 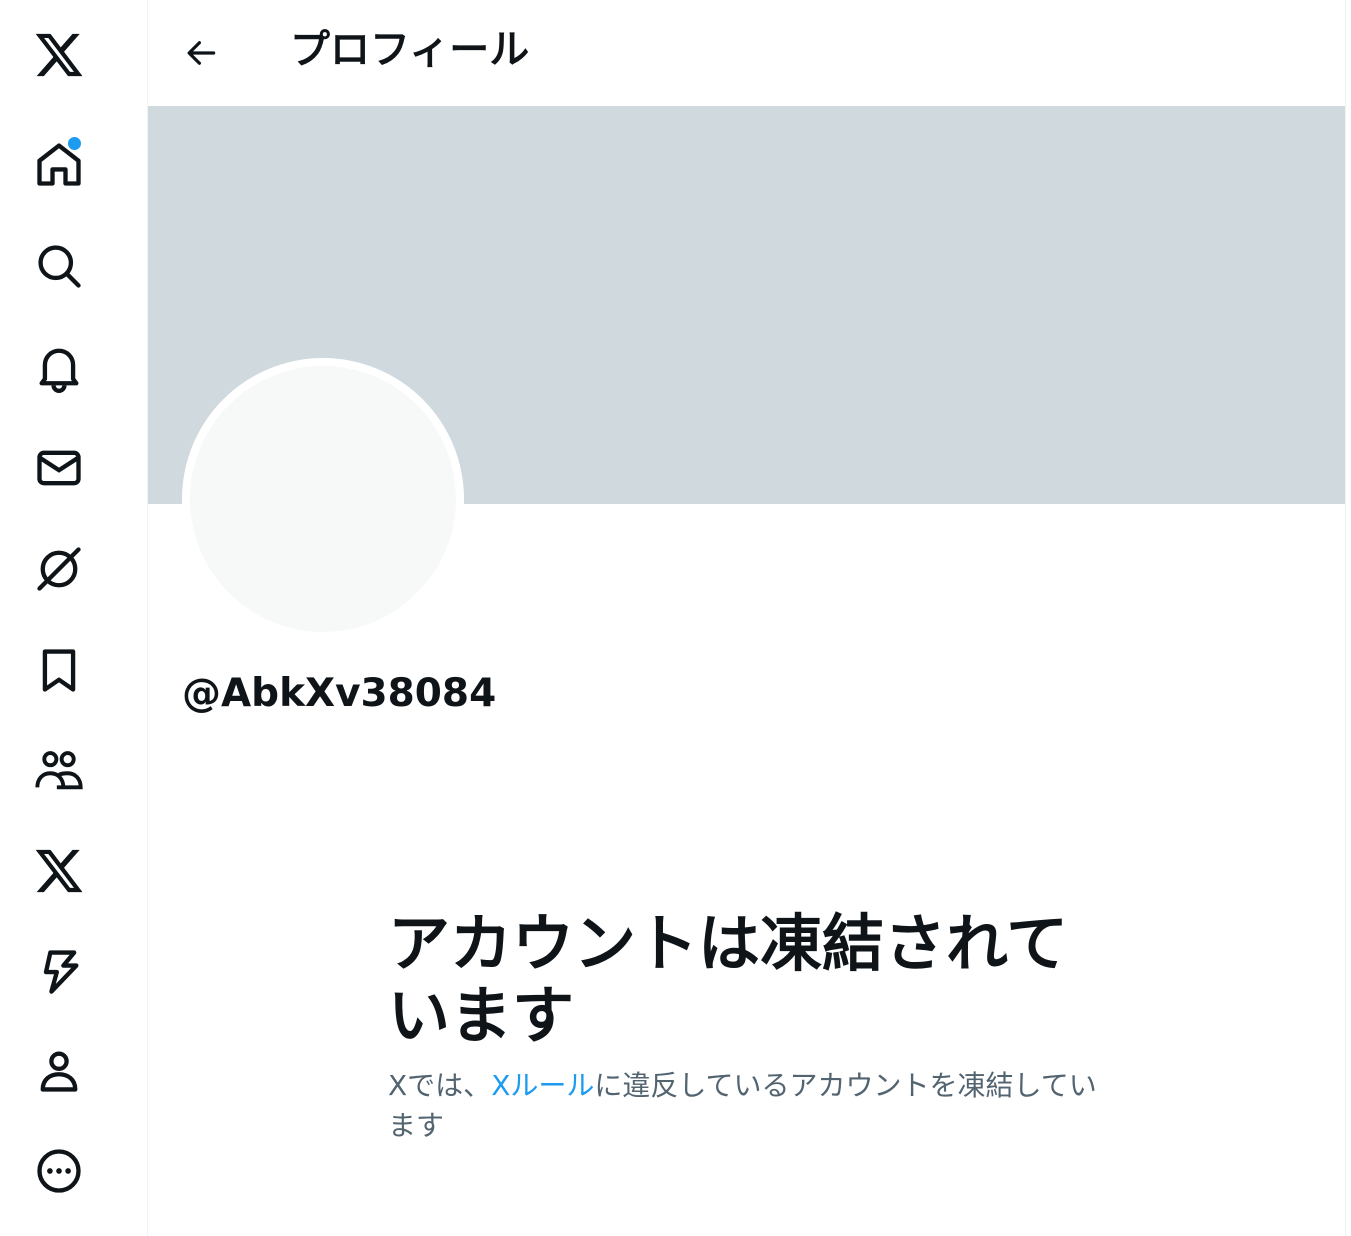 I want to click on suspended-title: アカウントは凍結されています, so click(x=728, y=979).